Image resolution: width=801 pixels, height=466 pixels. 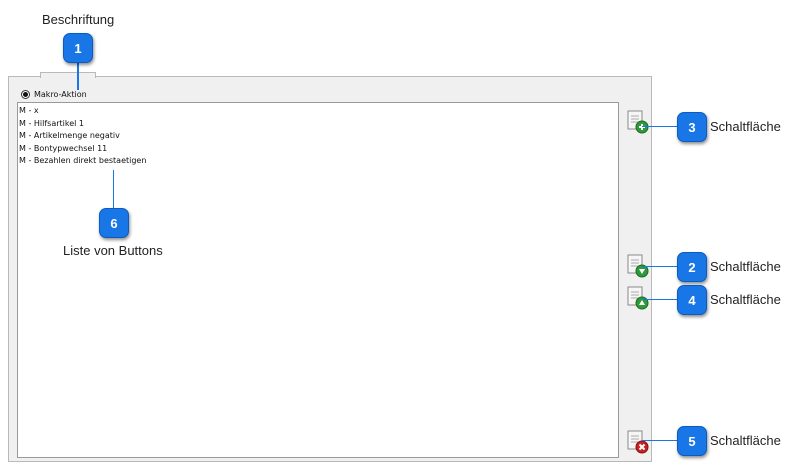 What do you see at coordinates (692, 300) in the screenshot?
I see `callout-4-badge: 4` at bounding box center [692, 300].